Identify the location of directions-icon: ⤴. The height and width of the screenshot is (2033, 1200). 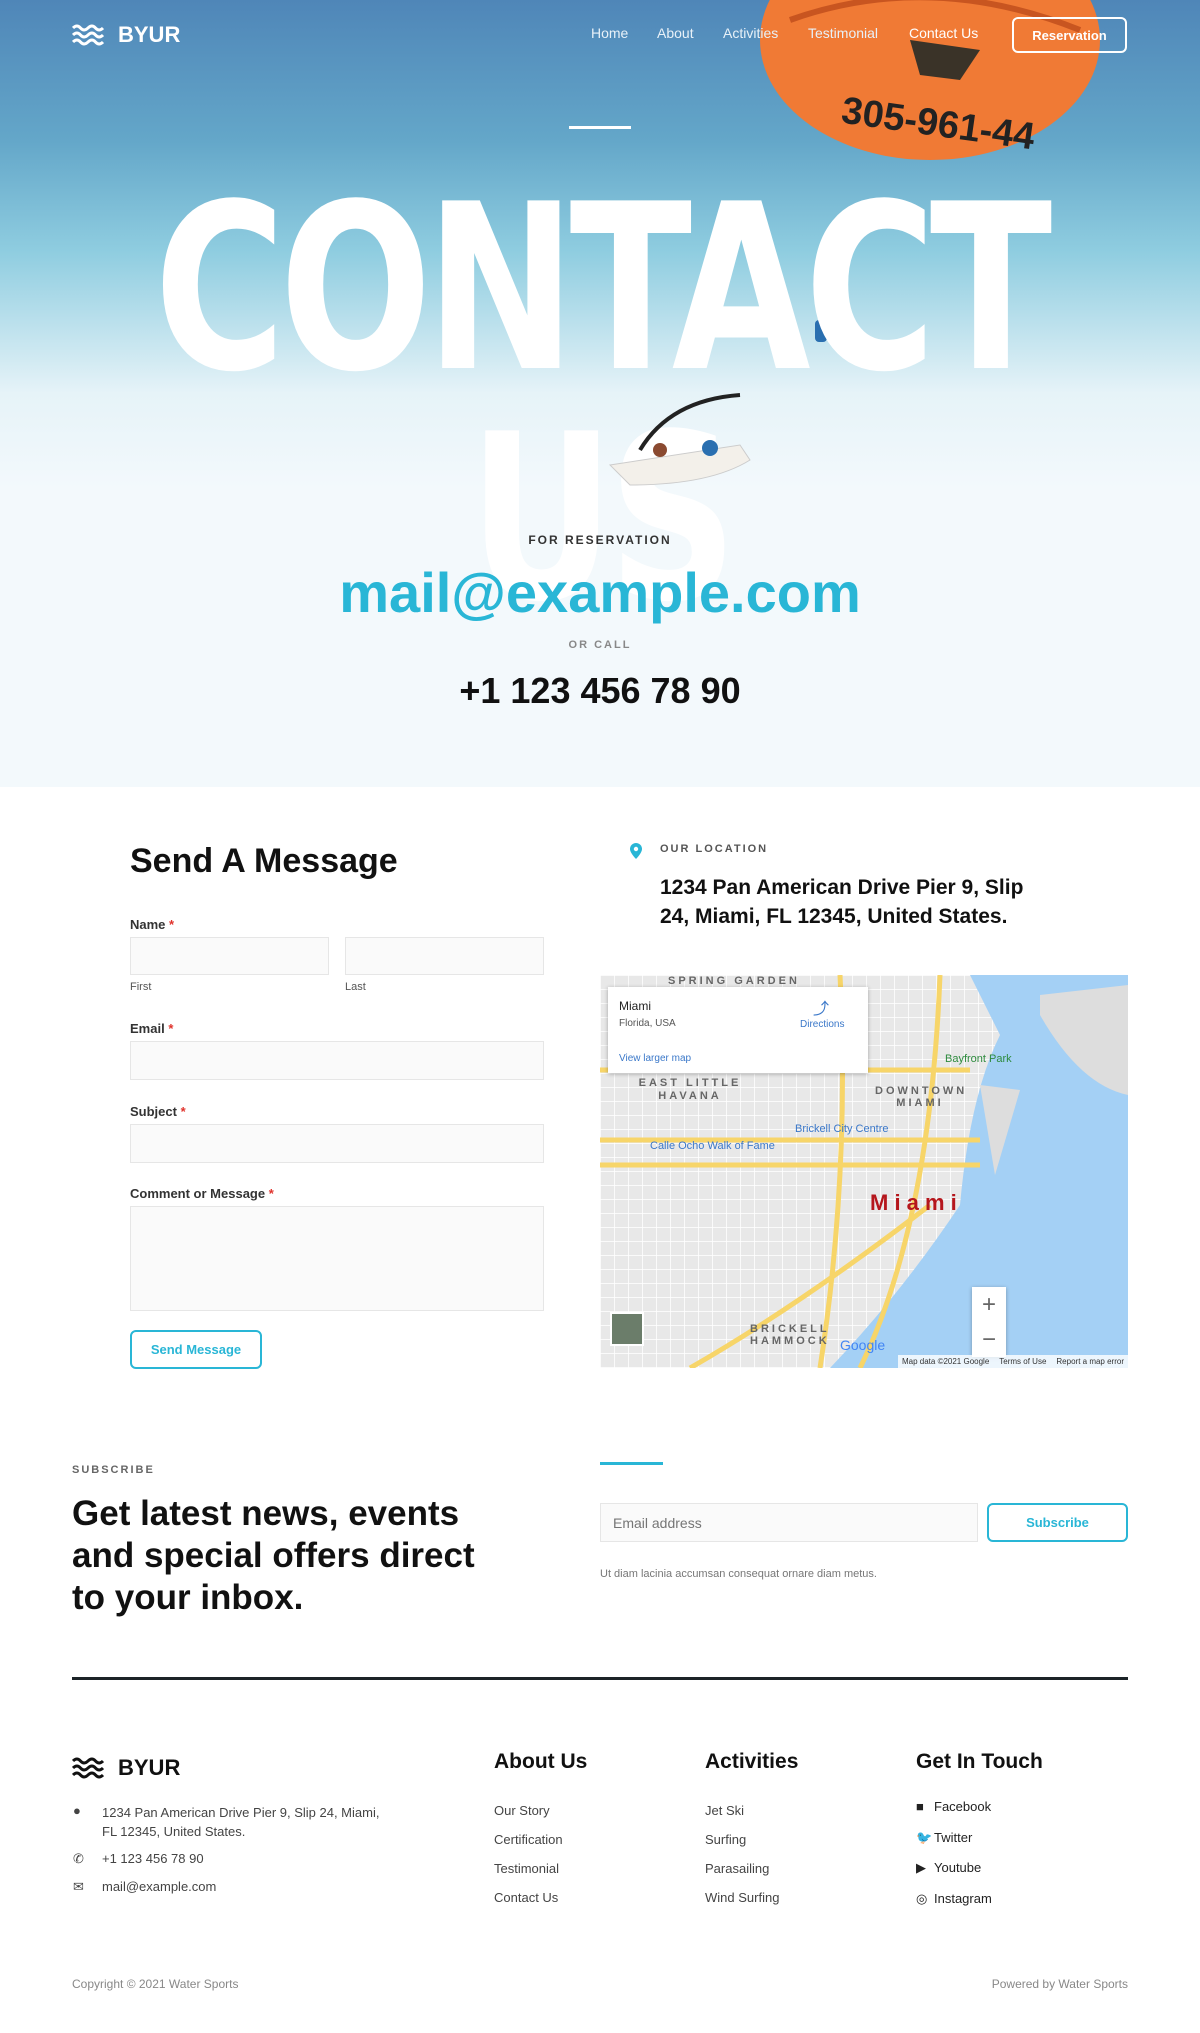
(821, 1007).